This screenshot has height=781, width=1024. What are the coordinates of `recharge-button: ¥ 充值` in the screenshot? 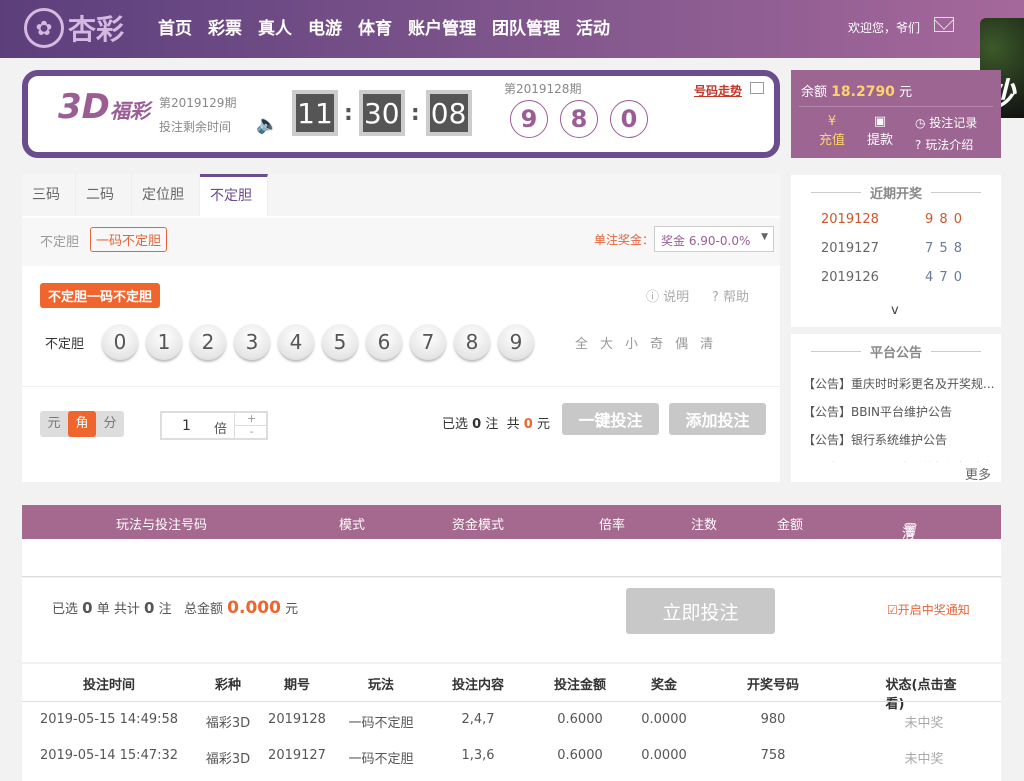 It's located at (832, 131).